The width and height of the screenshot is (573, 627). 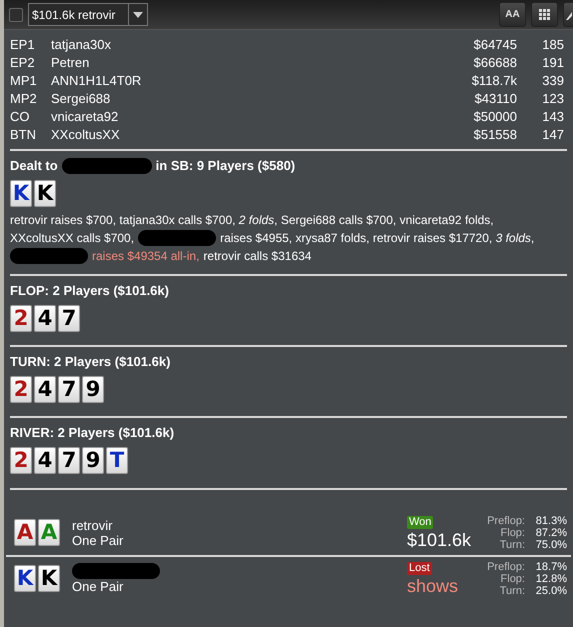 I want to click on caret-icon, so click(x=138, y=15).